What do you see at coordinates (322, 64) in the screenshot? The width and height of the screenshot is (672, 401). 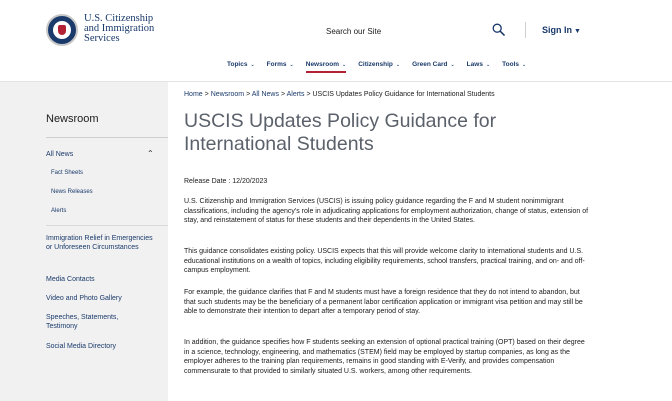 I see `nav-label: Newsroom` at bounding box center [322, 64].